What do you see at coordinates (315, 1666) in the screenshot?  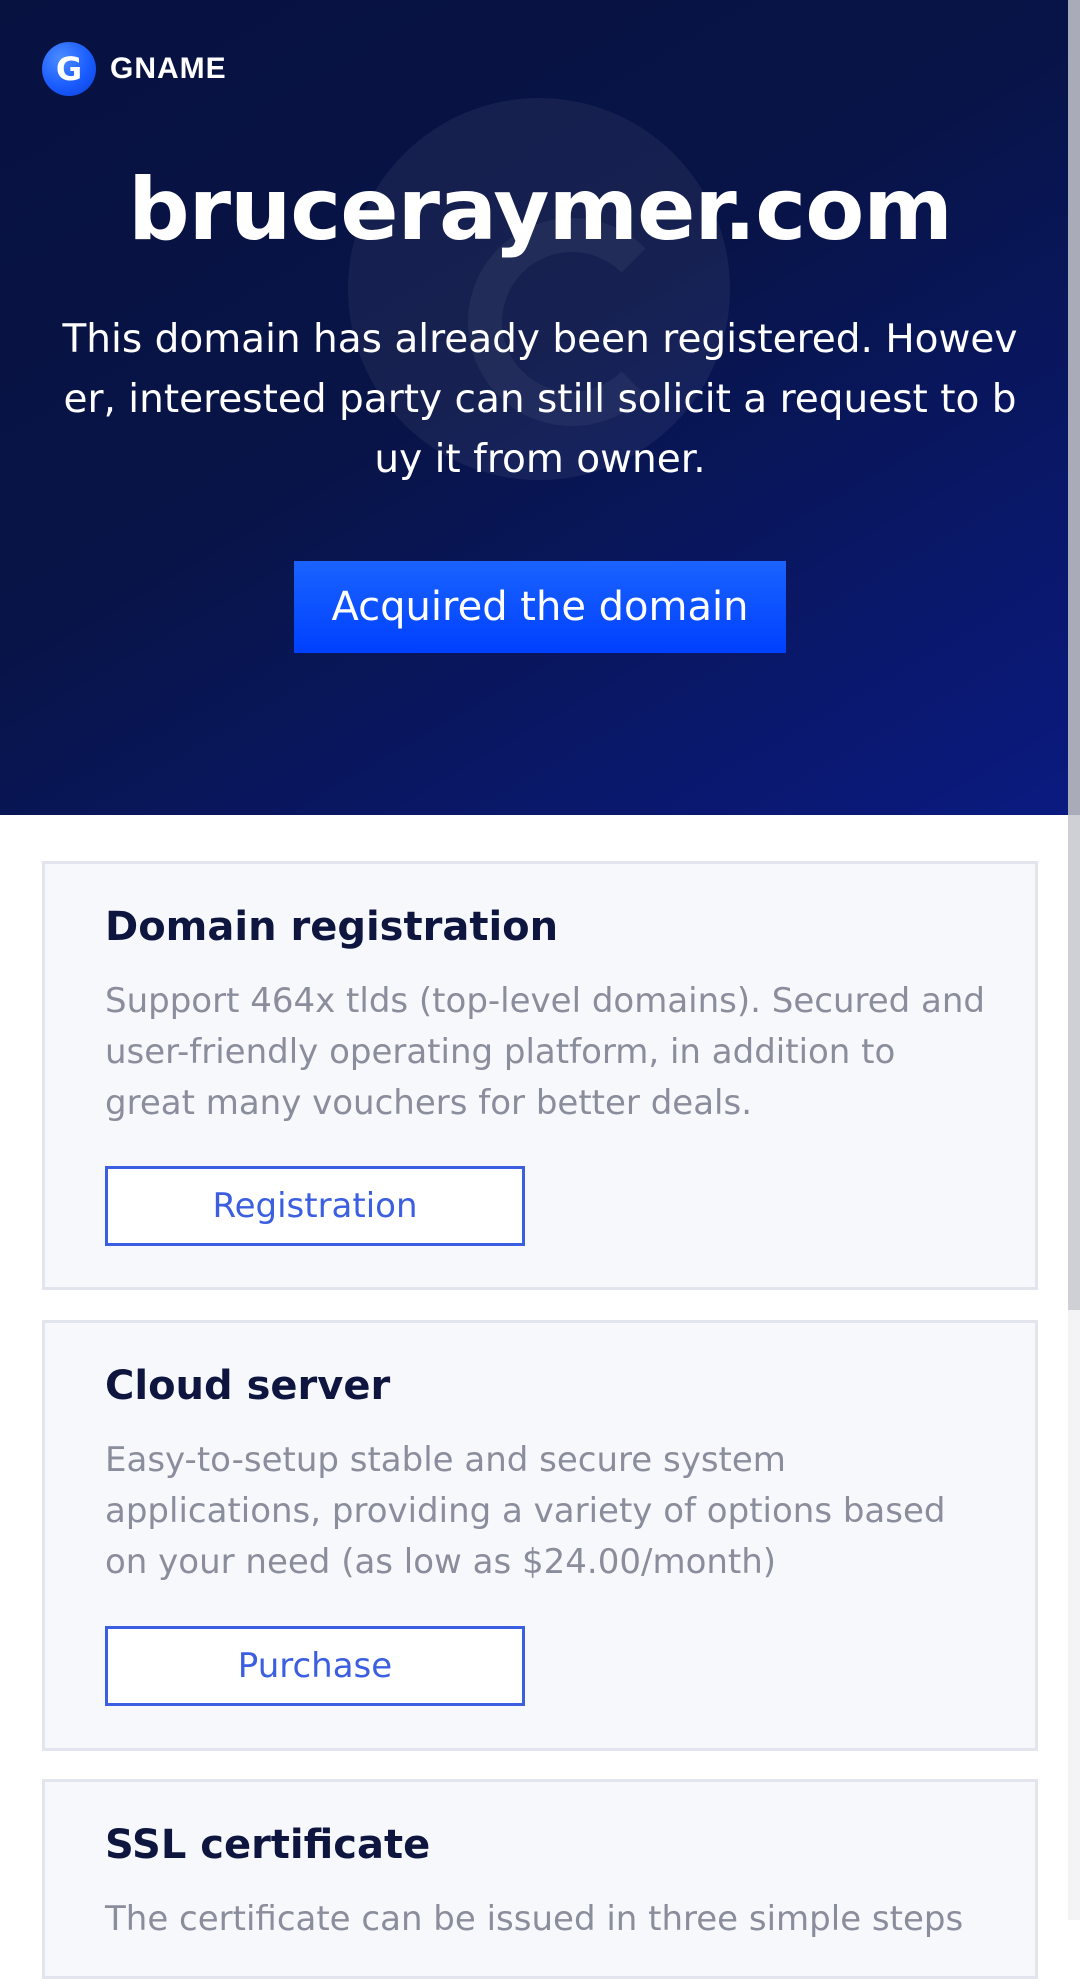 I see `purchase-button: Purchase` at bounding box center [315, 1666].